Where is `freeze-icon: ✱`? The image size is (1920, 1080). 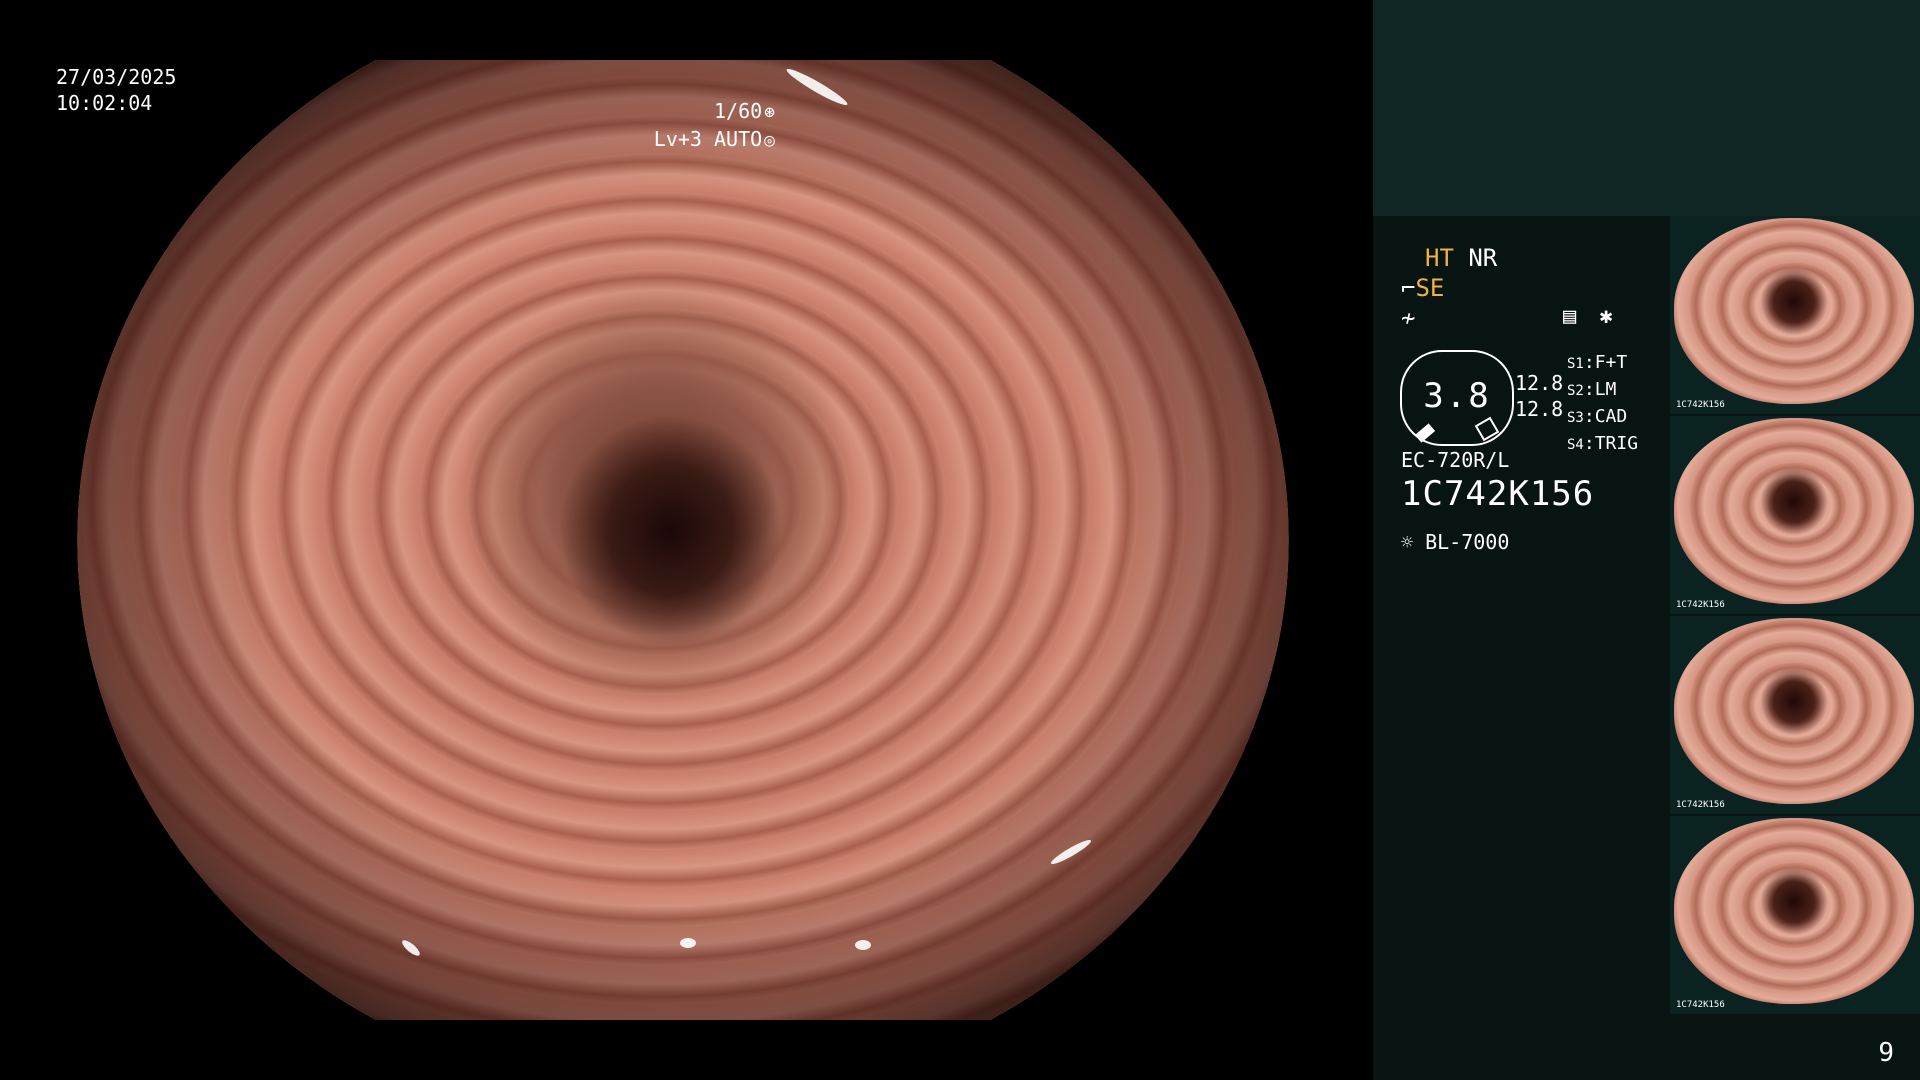
freeze-icon: ✱ is located at coordinates (1606, 316).